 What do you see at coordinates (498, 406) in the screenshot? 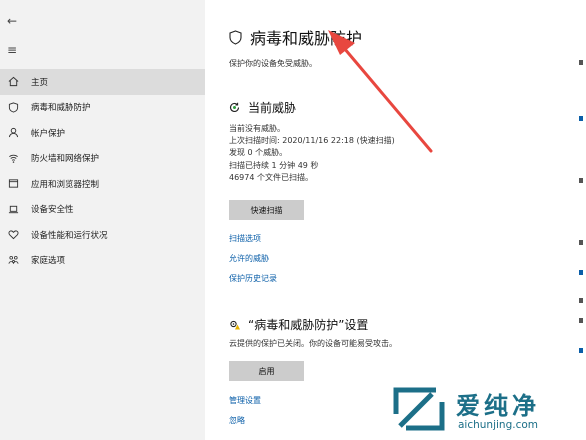
I see `watermark-brand: 爱纯净` at bounding box center [498, 406].